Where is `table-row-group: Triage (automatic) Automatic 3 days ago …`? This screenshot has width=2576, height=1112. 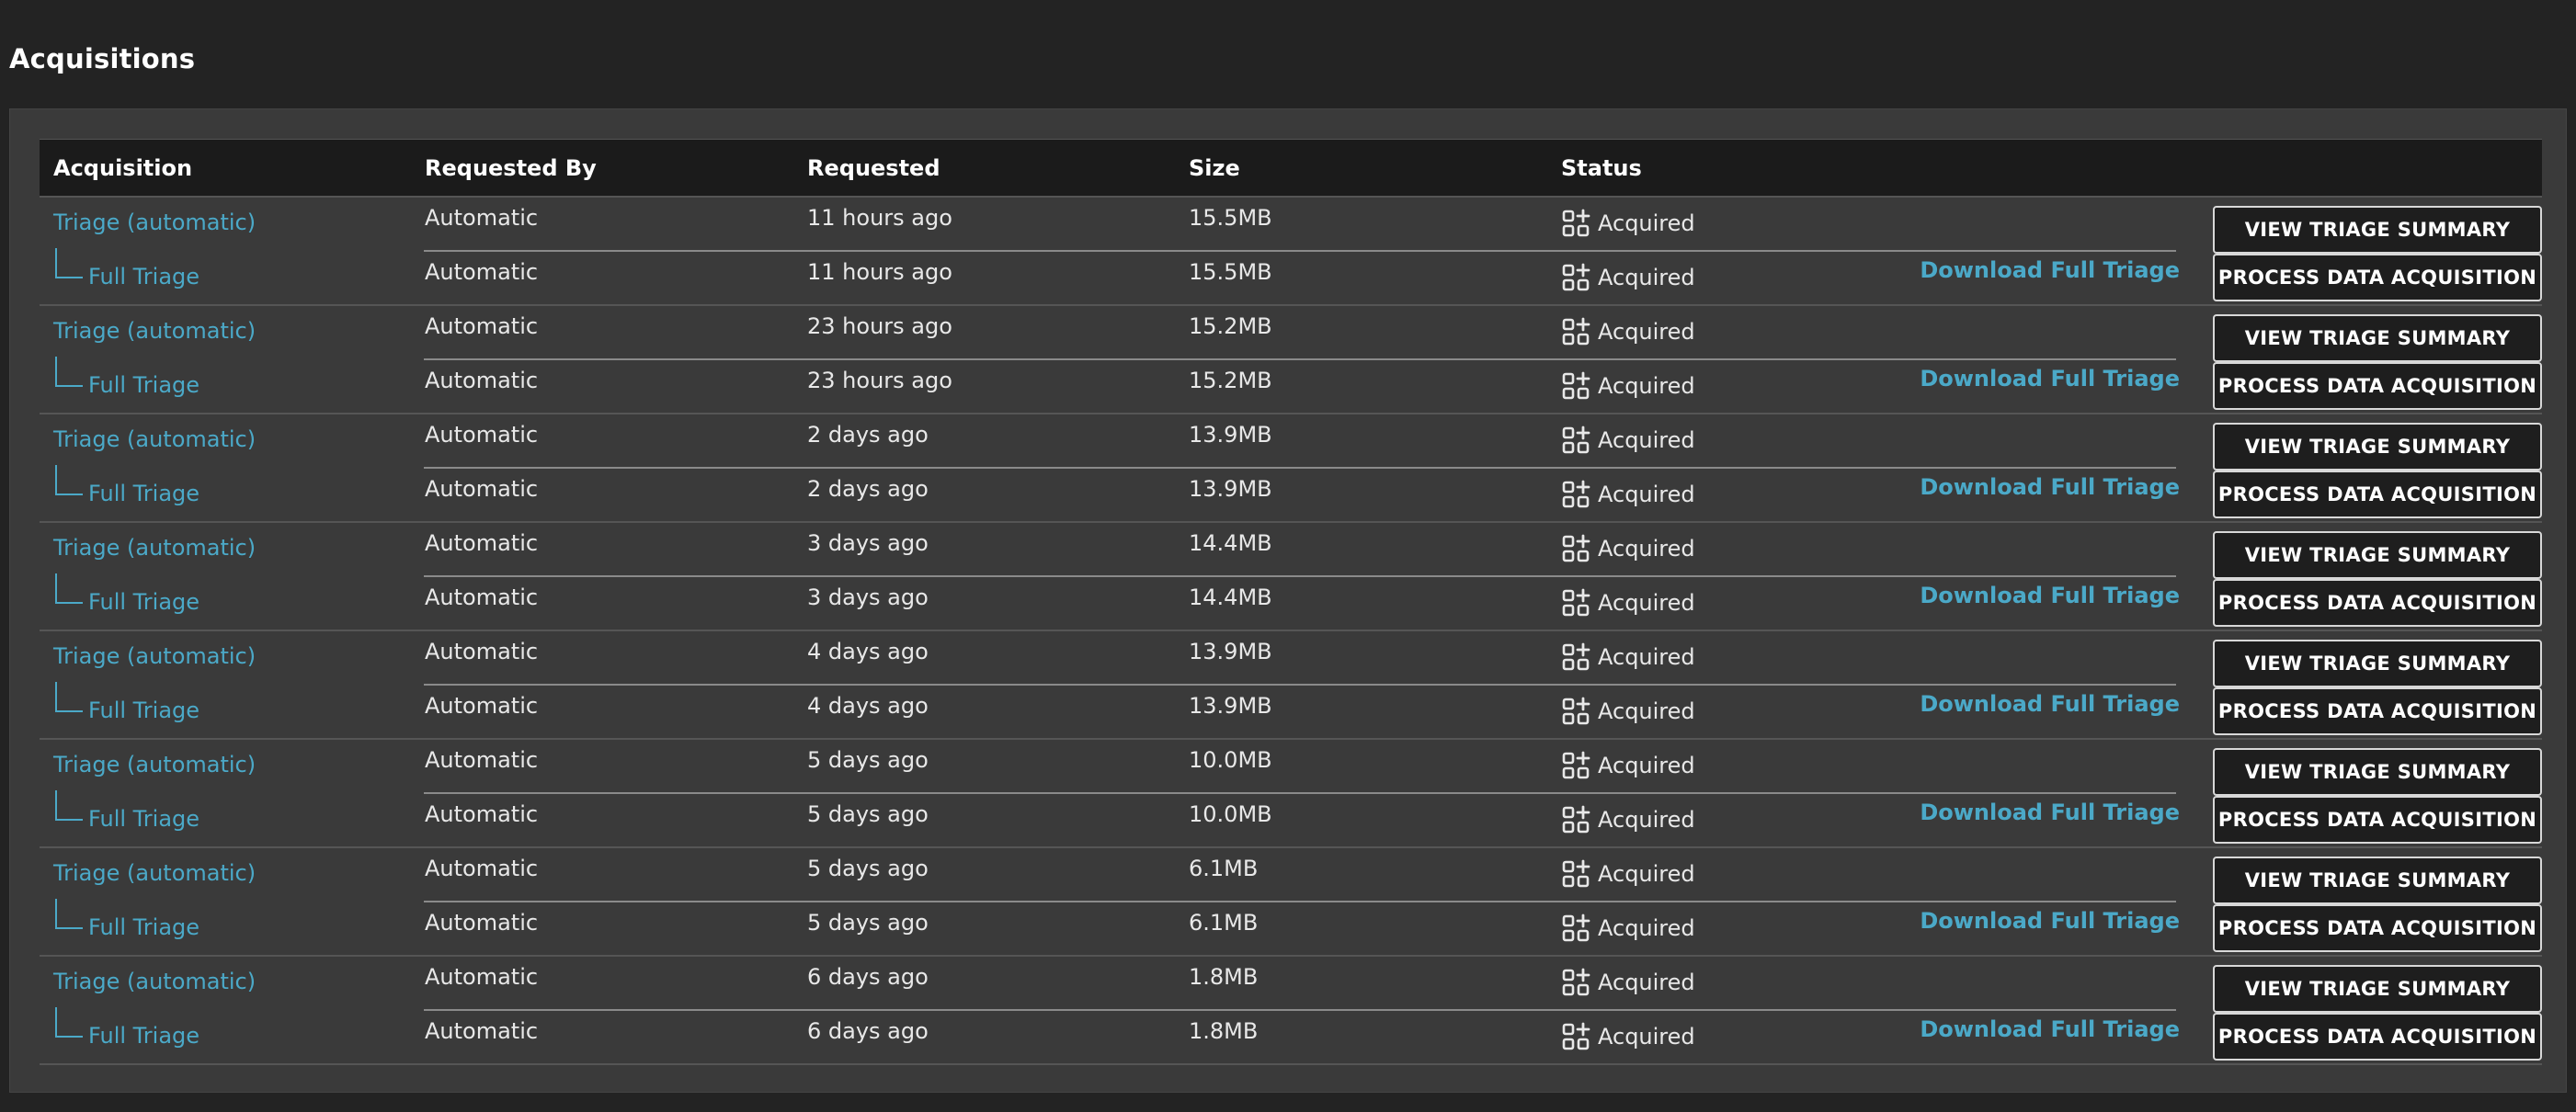
table-row-group: Triage (automatic) Automatic 3 days ago … is located at coordinates (1291, 577).